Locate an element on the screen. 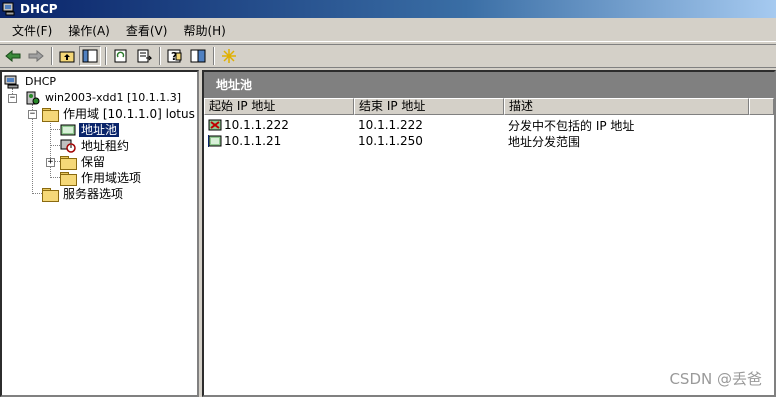  column-header-description: 描述 is located at coordinates (626, 106).